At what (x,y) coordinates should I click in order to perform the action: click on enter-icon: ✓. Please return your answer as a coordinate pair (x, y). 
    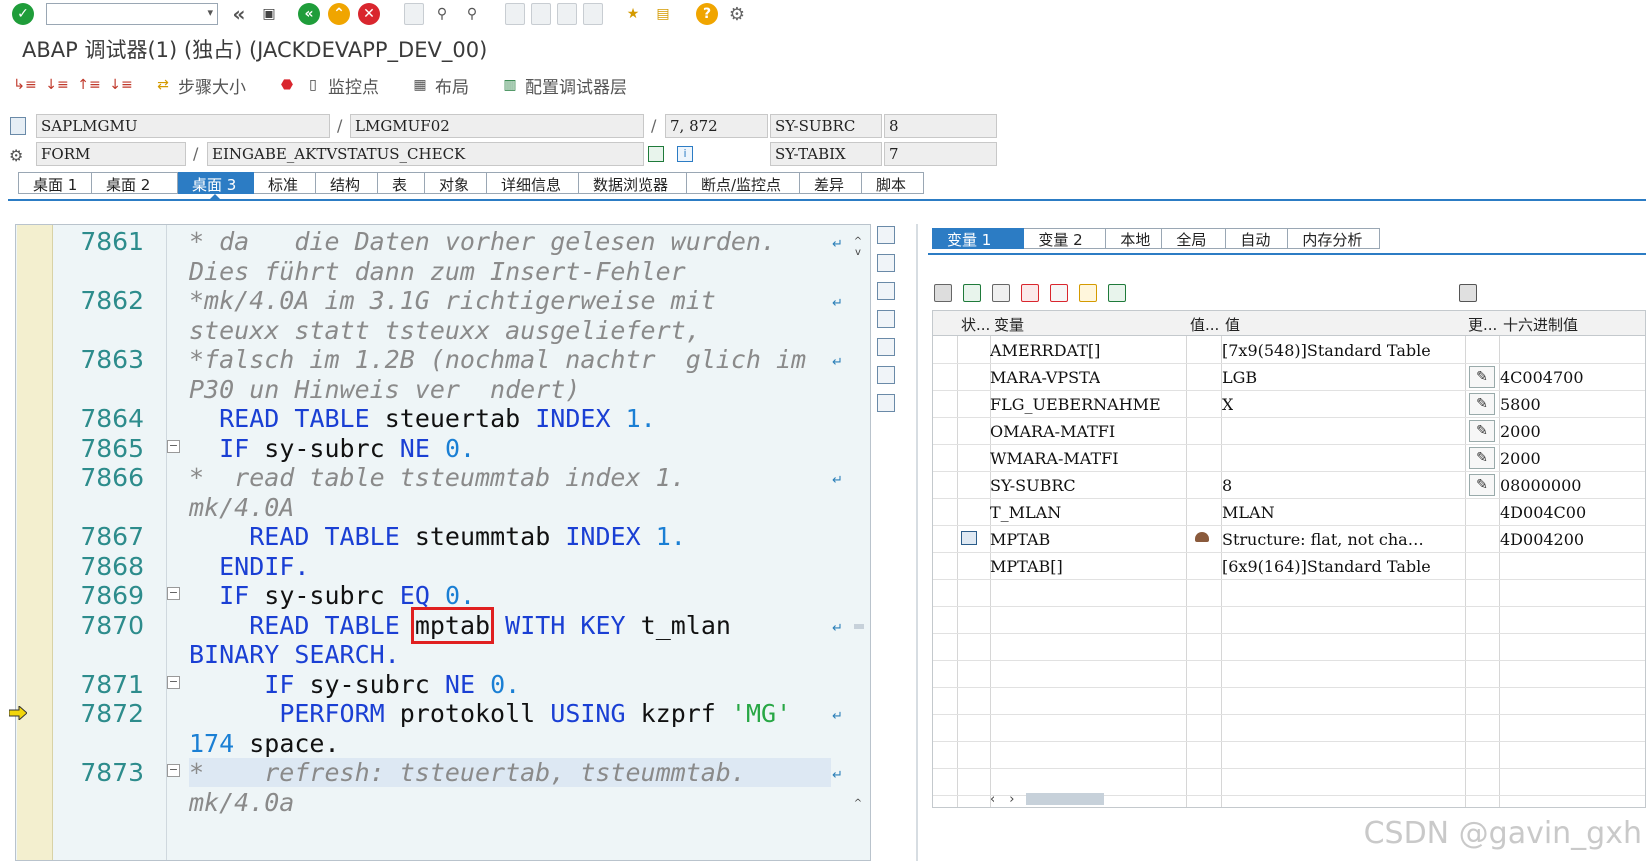
    Looking at the image, I should click on (23, 14).